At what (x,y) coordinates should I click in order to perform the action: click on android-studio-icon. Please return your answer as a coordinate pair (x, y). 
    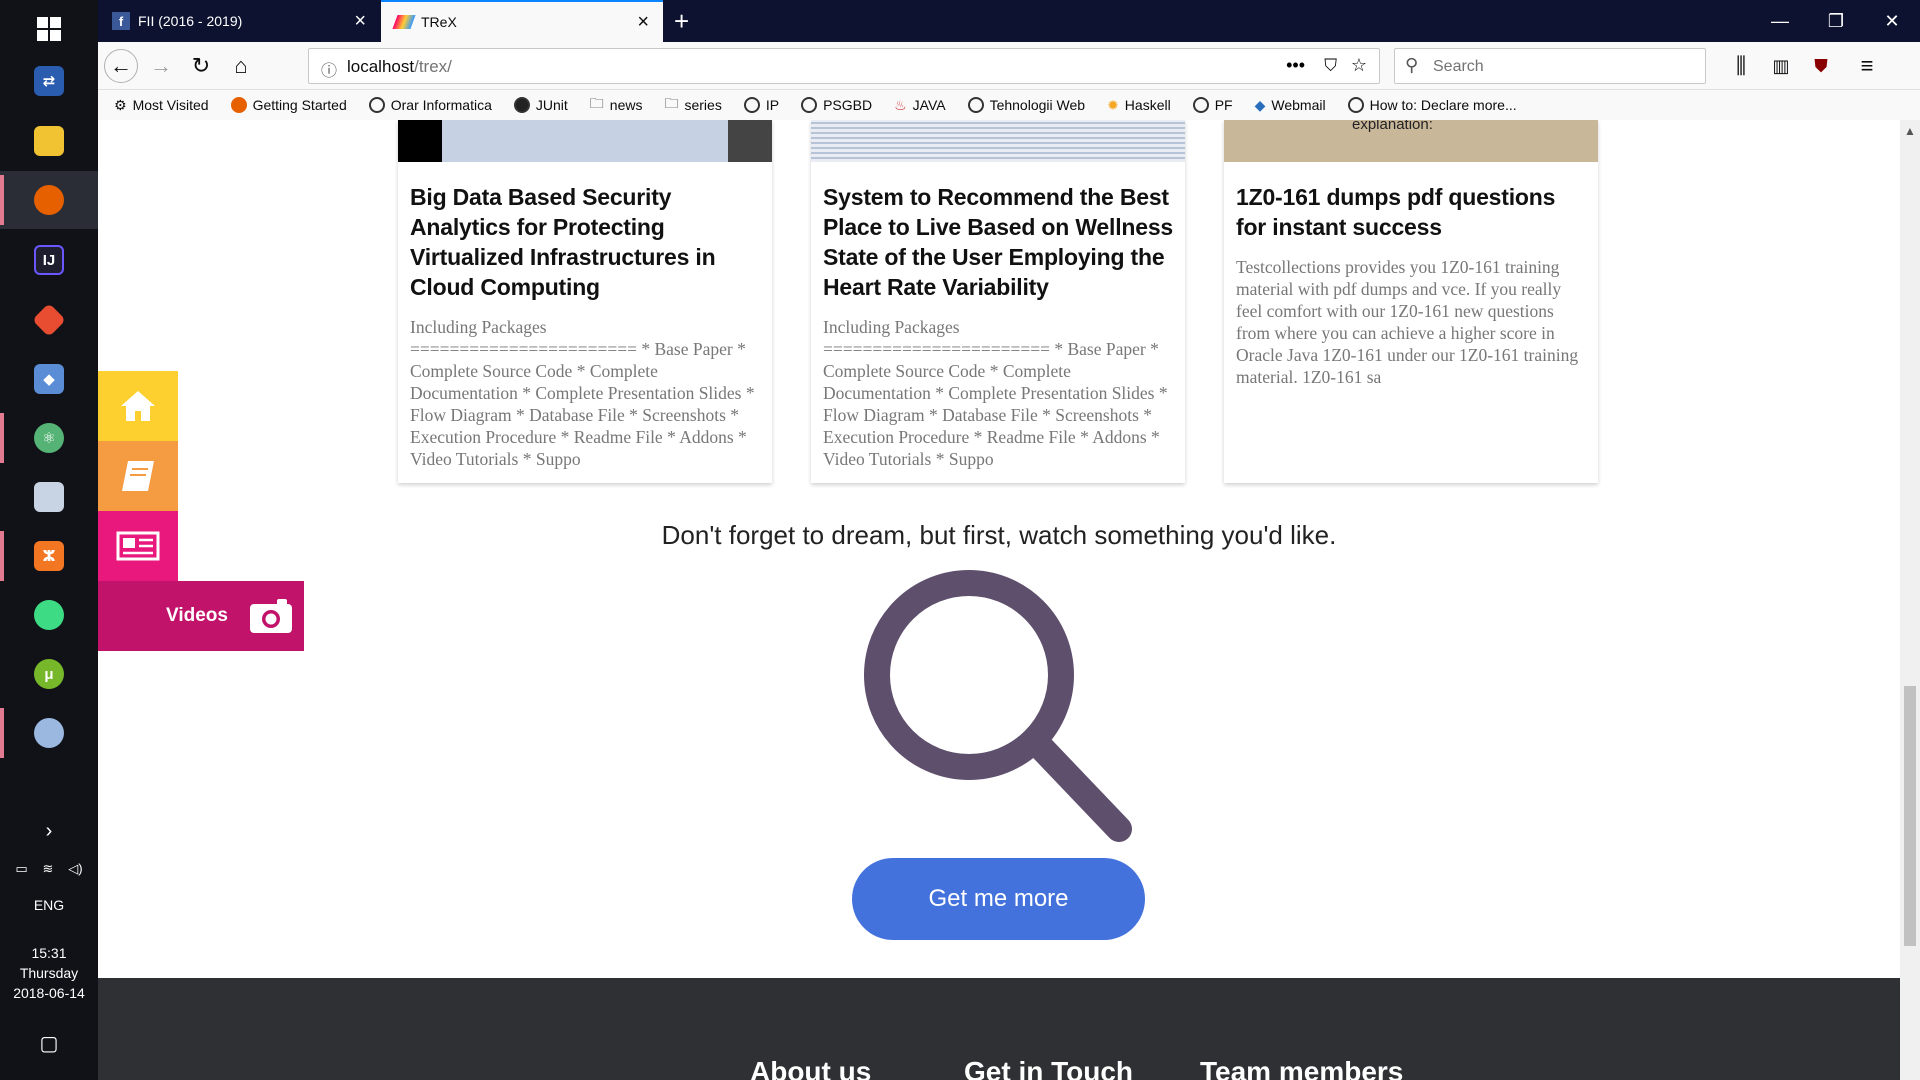
    Looking at the image, I should click on (49, 615).